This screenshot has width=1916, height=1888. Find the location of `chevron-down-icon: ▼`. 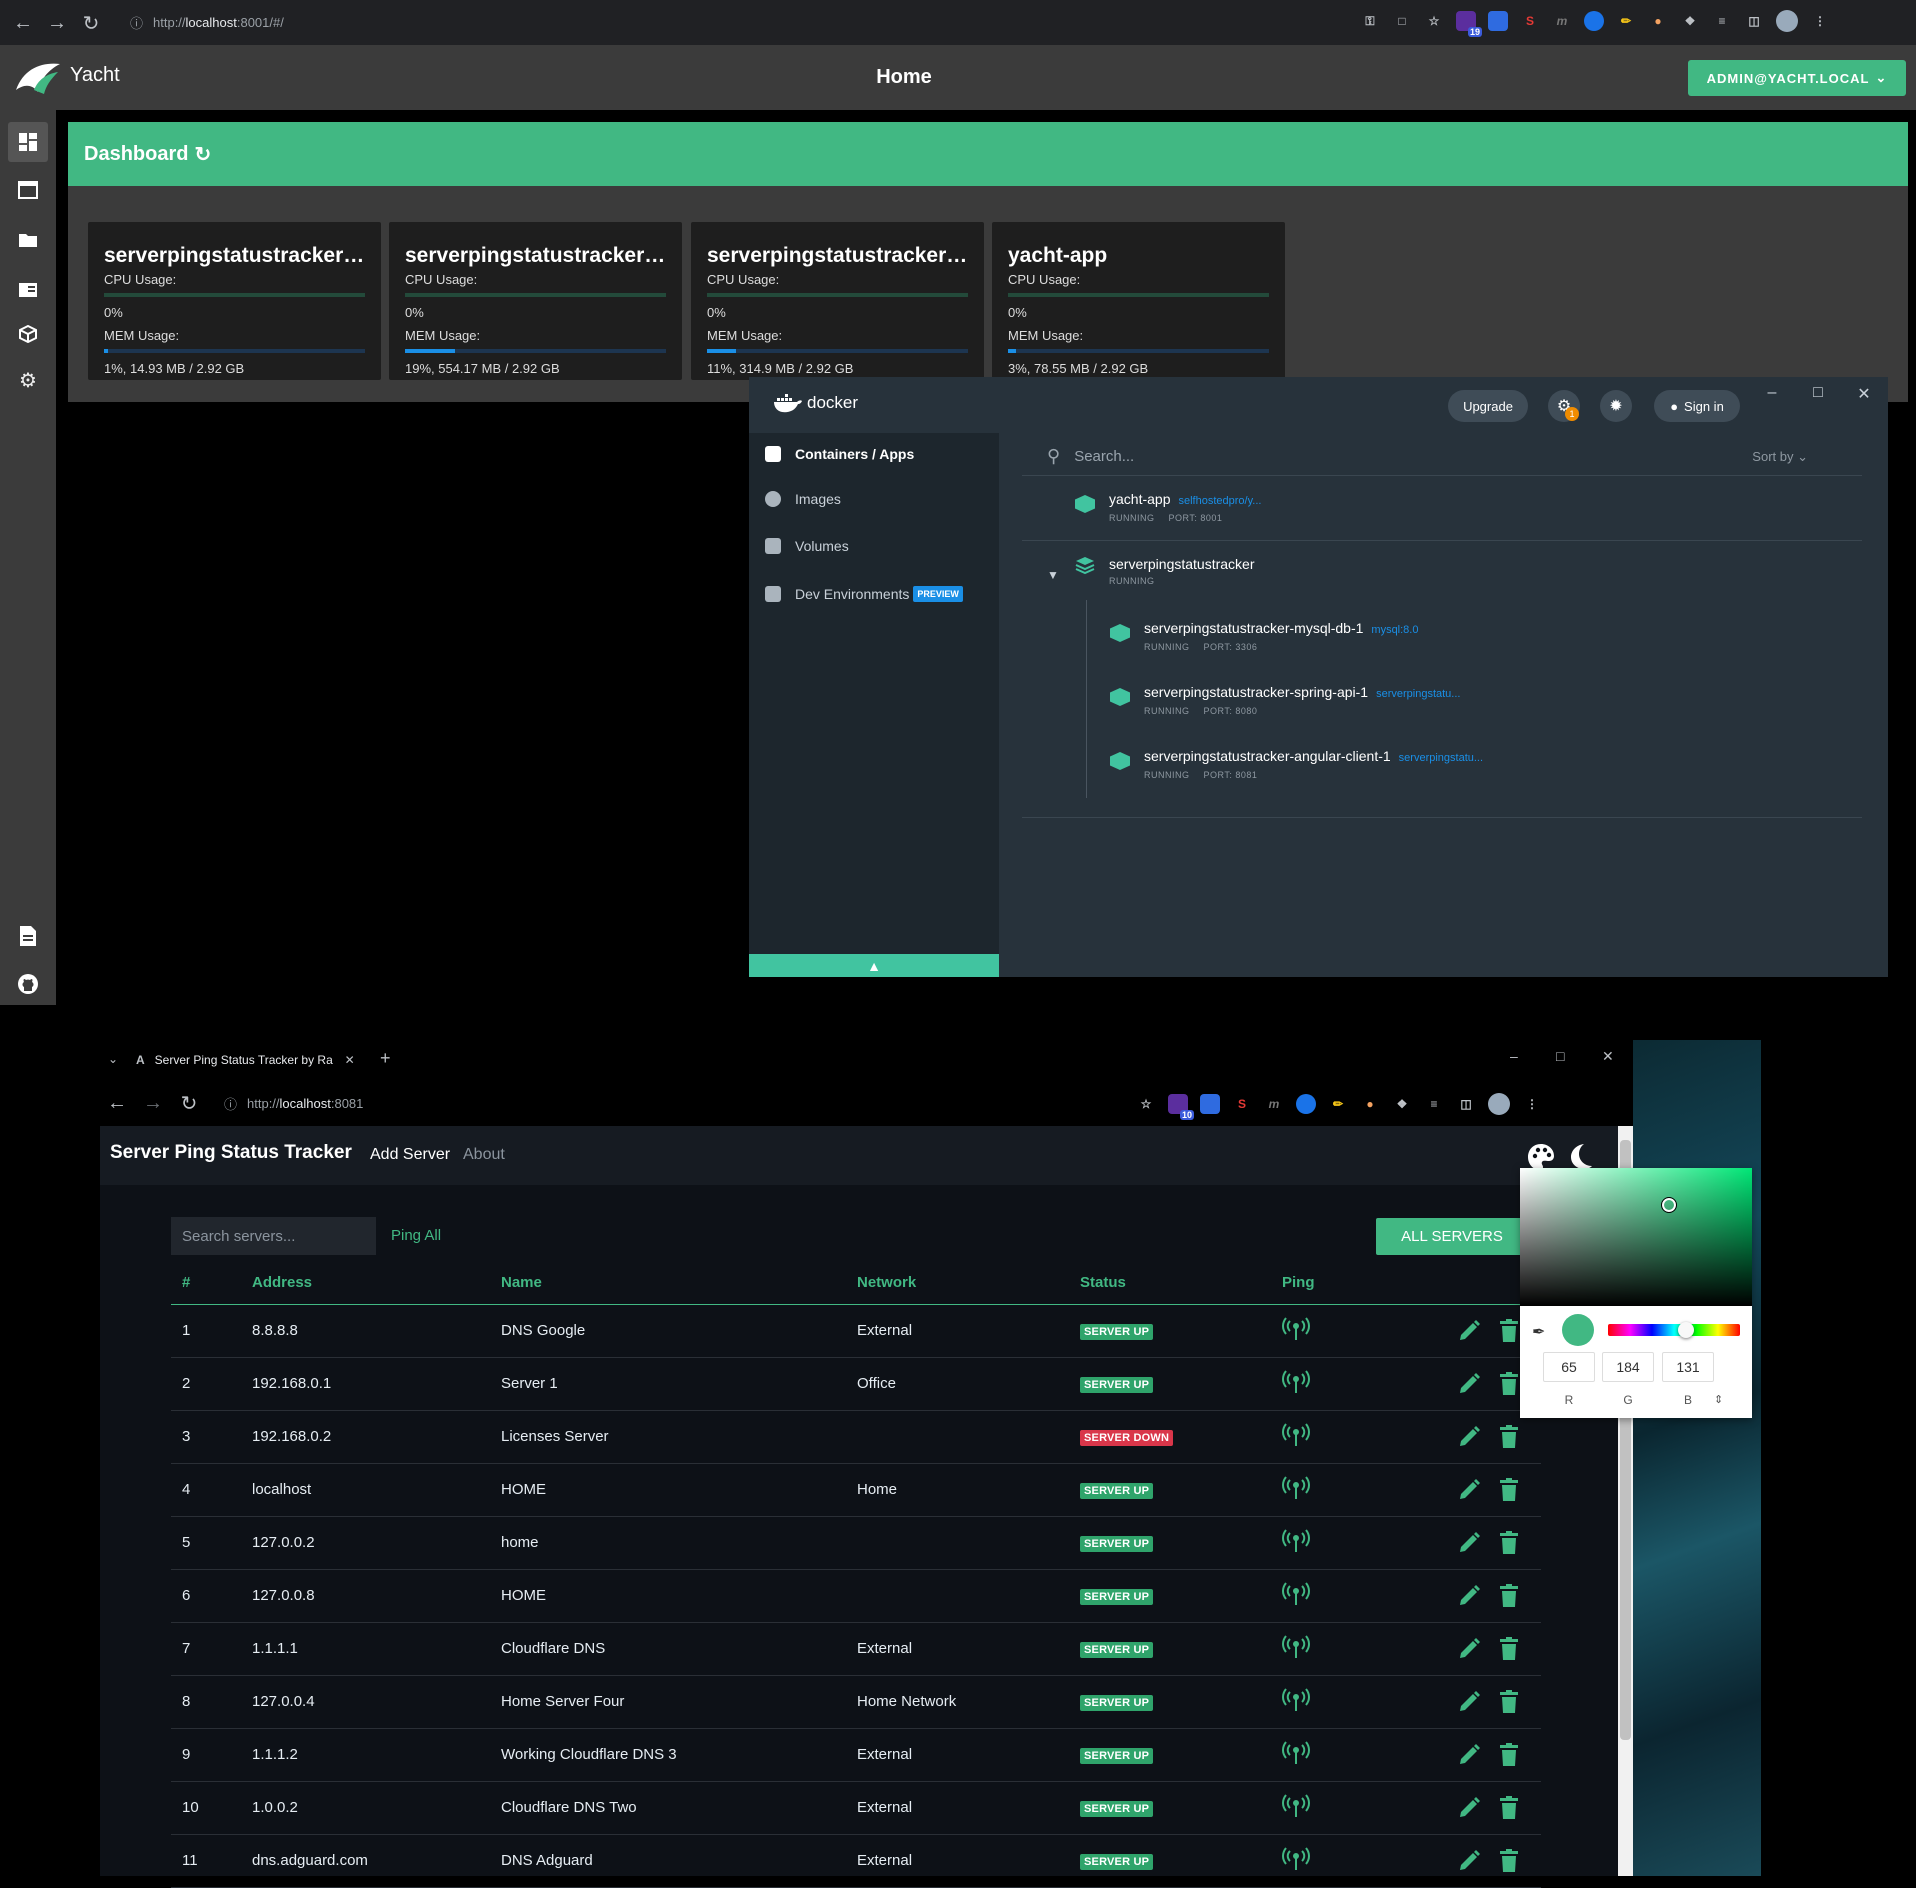

chevron-down-icon: ▼ is located at coordinates (1053, 575).